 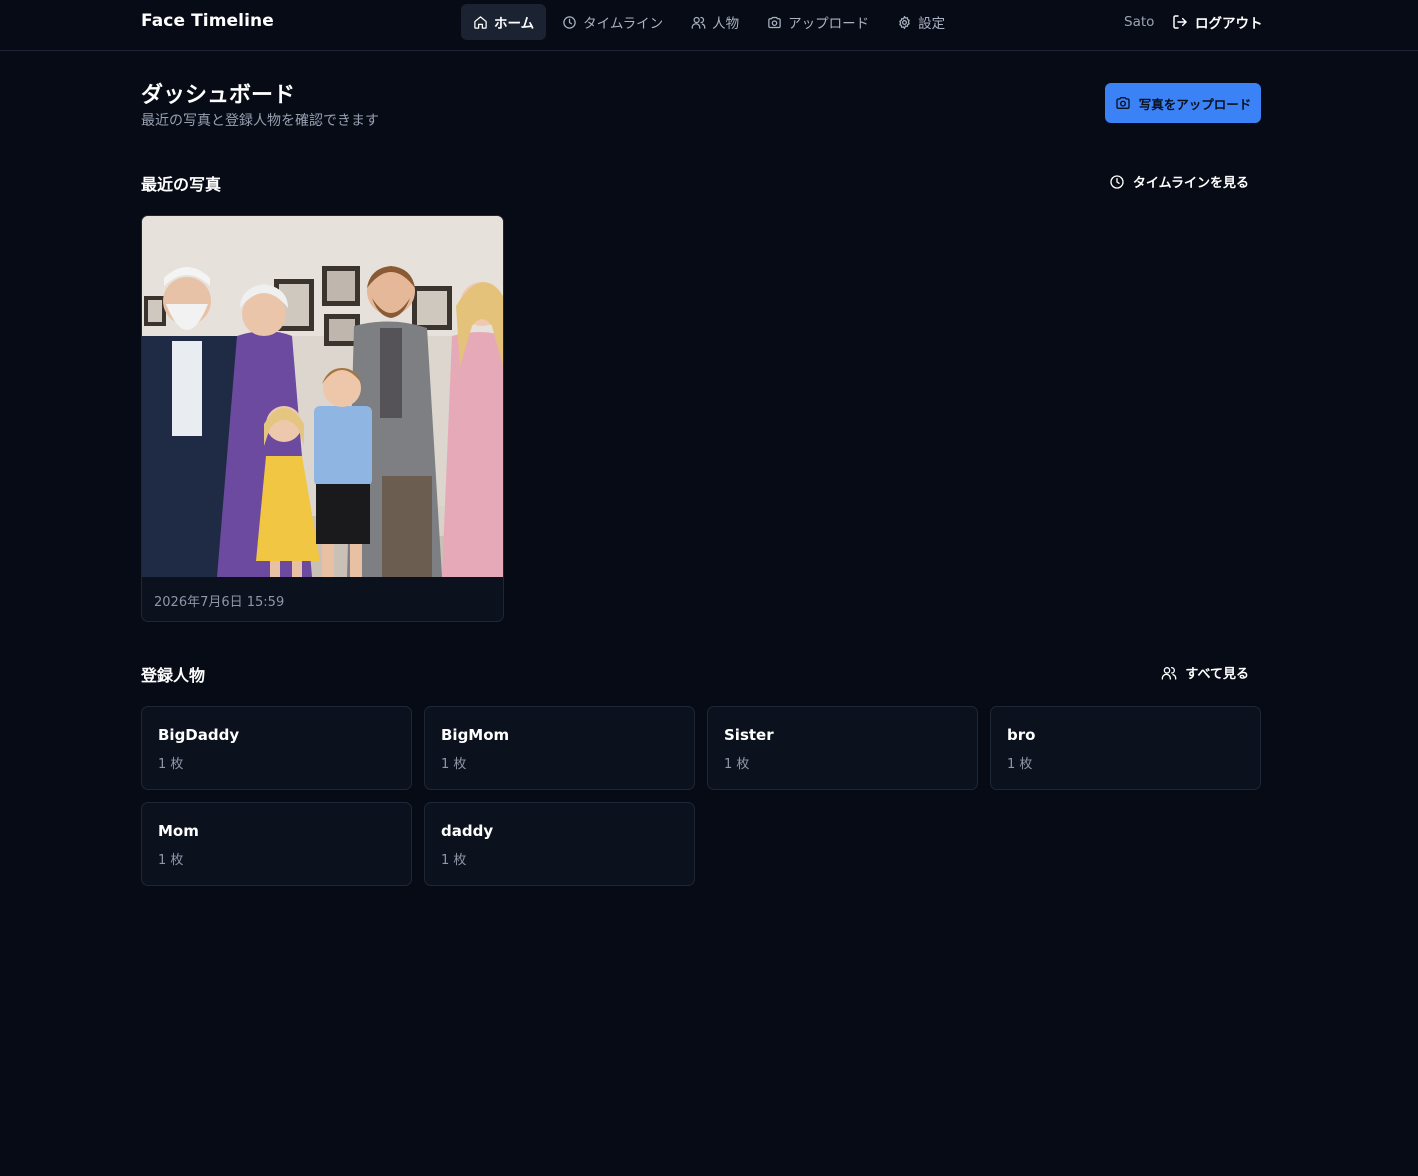 I want to click on nav-settings: 設定, so click(x=921, y=22).